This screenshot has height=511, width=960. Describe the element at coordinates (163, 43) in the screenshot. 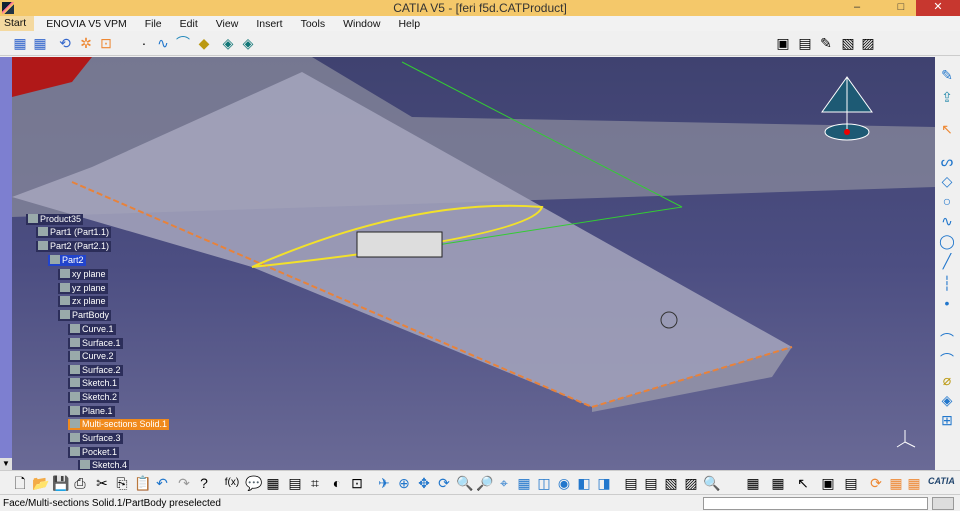

I see `spline-icon: ∿` at that location.